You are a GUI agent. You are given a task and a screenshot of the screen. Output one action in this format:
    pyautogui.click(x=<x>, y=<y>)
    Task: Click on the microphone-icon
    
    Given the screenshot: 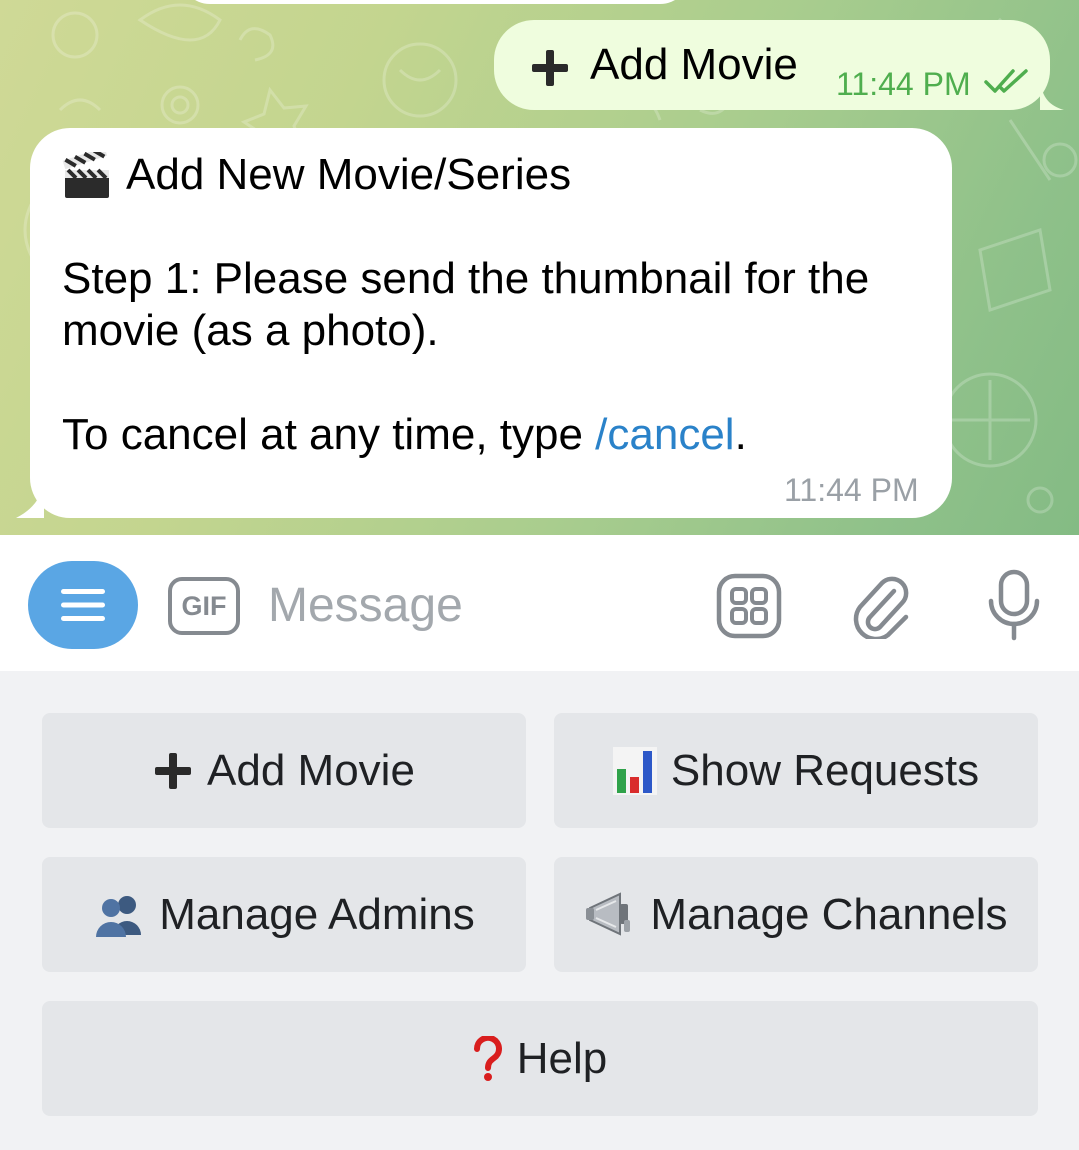 What is the action you would take?
    pyautogui.click(x=1014, y=605)
    